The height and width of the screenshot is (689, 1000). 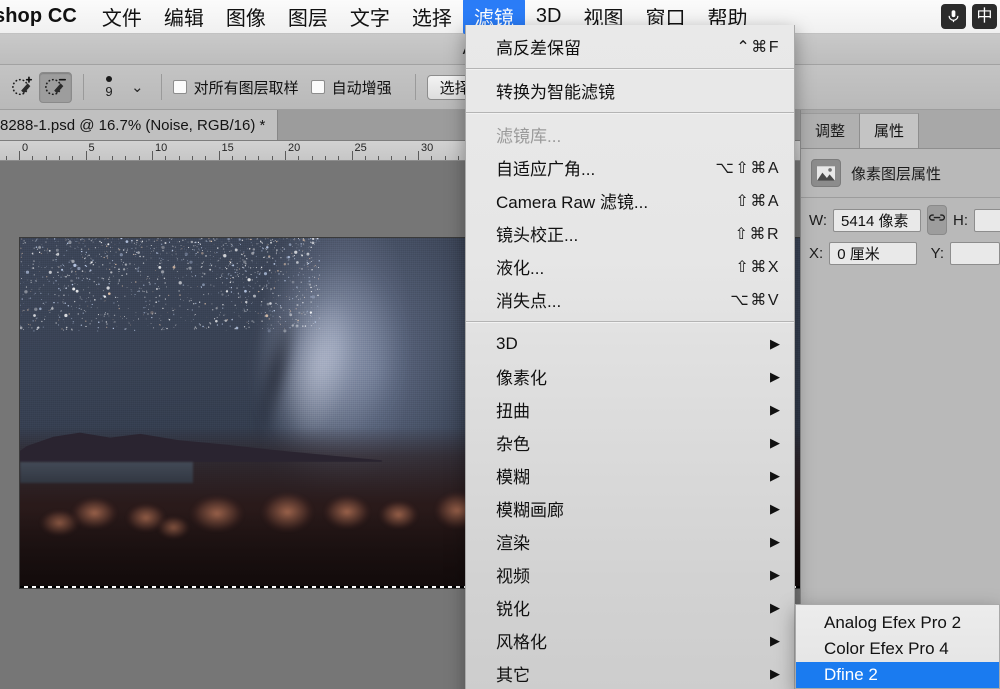 What do you see at coordinates (630, 508) in the screenshot?
I see `filter-menu-item-3-5: 模糊画廊 ▶` at bounding box center [630, 508].